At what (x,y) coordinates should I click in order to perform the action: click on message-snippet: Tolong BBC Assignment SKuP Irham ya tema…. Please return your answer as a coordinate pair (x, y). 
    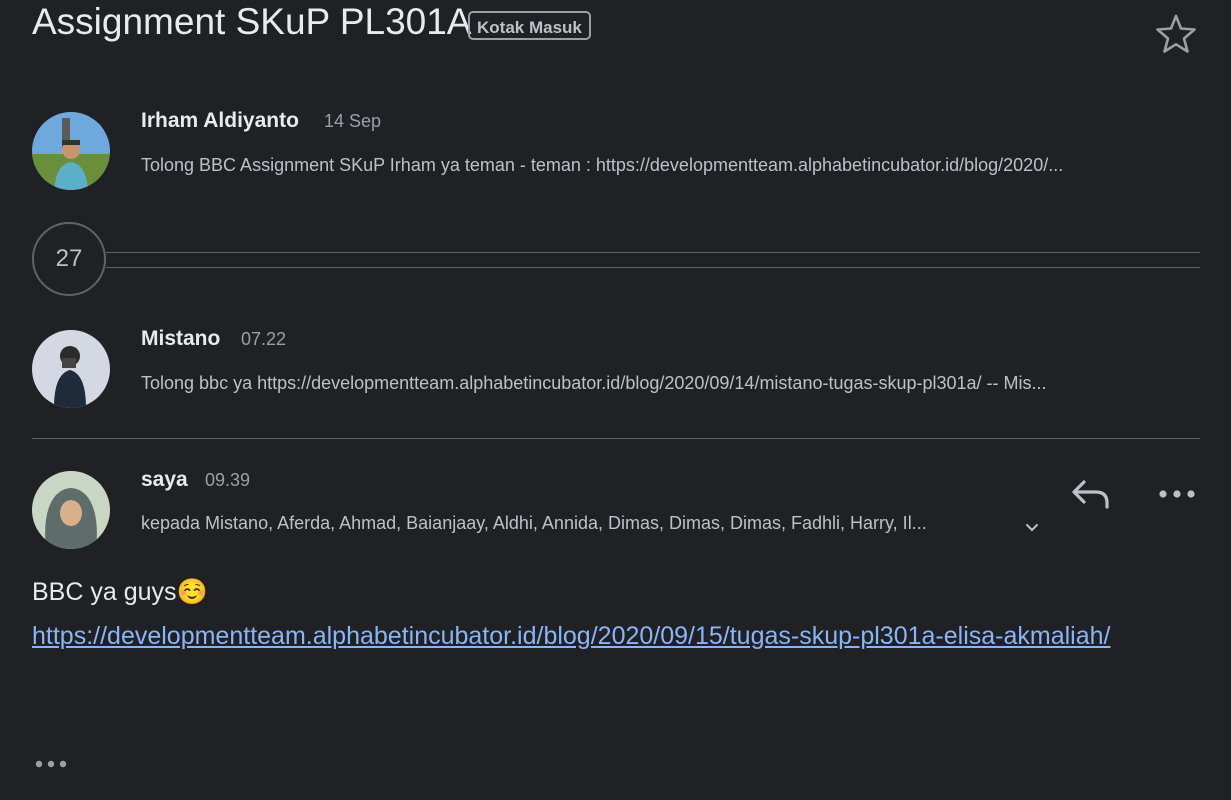
    Looking at the image, I should click on (602, 165).